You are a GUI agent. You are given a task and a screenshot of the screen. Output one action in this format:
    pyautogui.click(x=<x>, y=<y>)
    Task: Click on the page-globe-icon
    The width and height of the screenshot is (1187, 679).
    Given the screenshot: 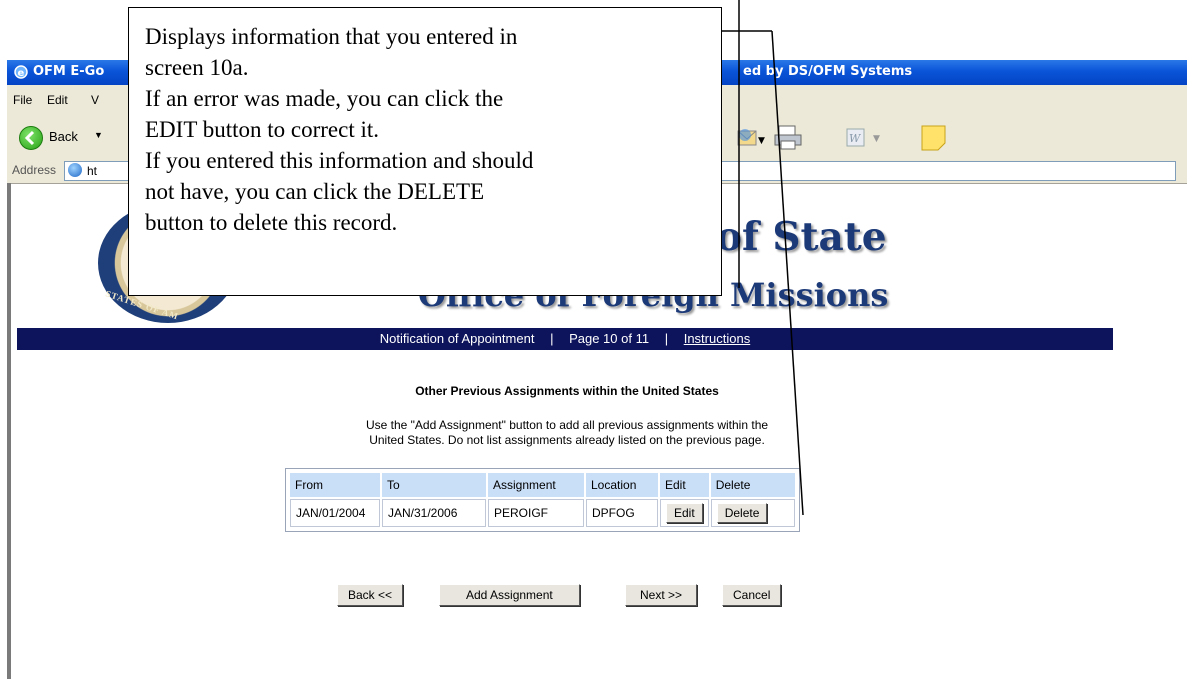 What is the action you would take?
    pyautogui.click(x=75, y=170)
    